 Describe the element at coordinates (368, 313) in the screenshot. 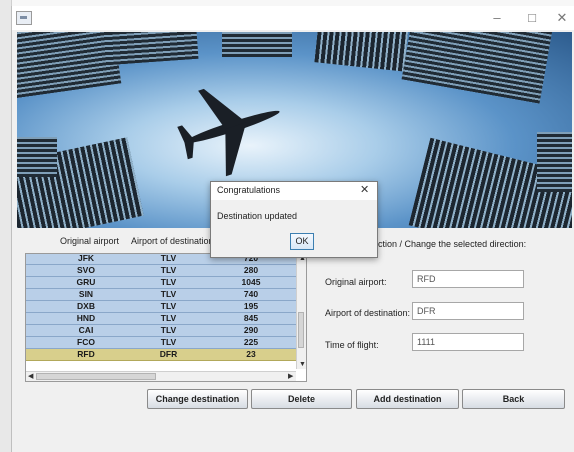

I see `destination-label: Airport of destination:` at that location.